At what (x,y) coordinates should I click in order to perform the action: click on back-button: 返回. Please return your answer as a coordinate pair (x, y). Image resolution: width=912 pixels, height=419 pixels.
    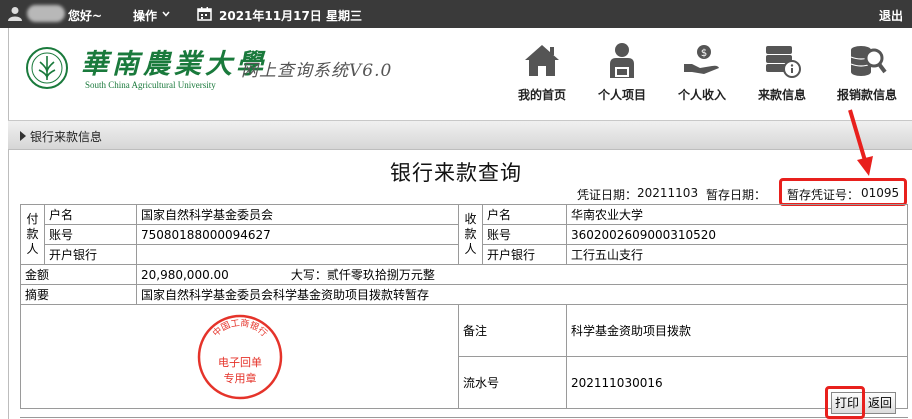
    Looking at the image, I should click on (880, 403).